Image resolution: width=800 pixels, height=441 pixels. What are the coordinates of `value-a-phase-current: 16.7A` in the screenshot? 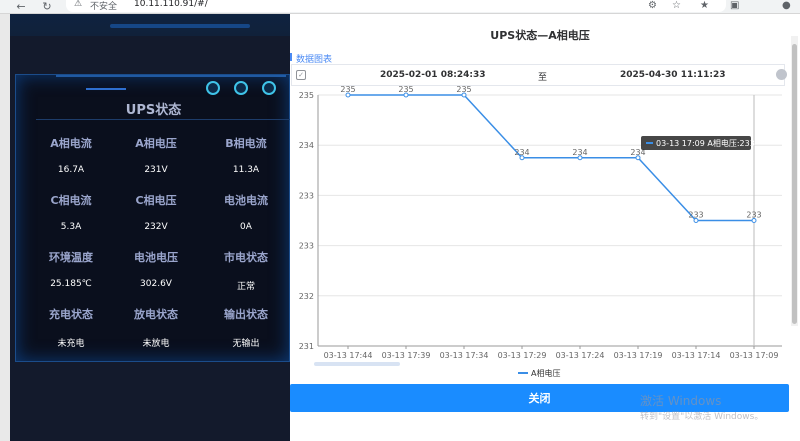 It's located at (71, 170).